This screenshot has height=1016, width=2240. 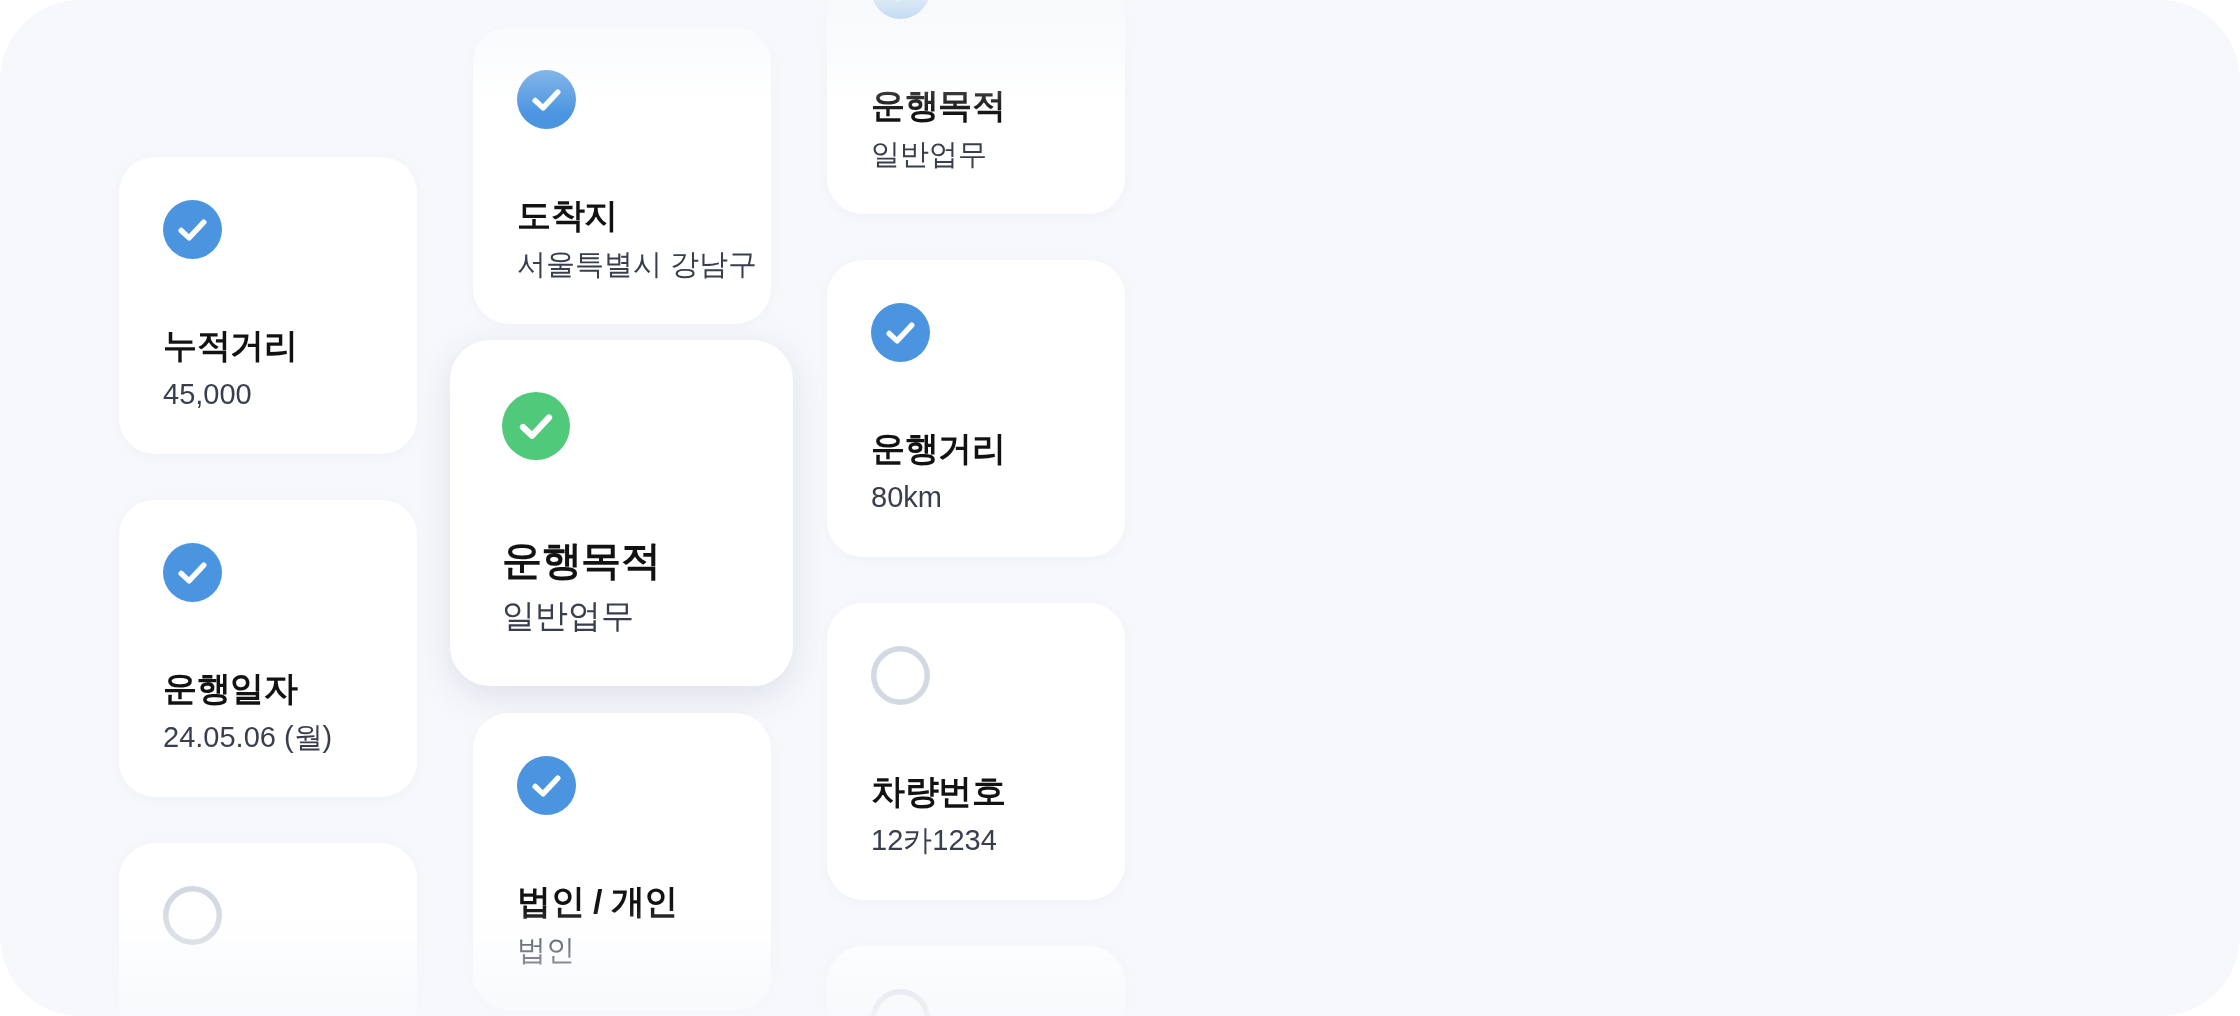 What do you see at coordinates (597, 901) in the screenshot?
I see `card-title: 법인 / 개인` at bounding box center [597, 901].